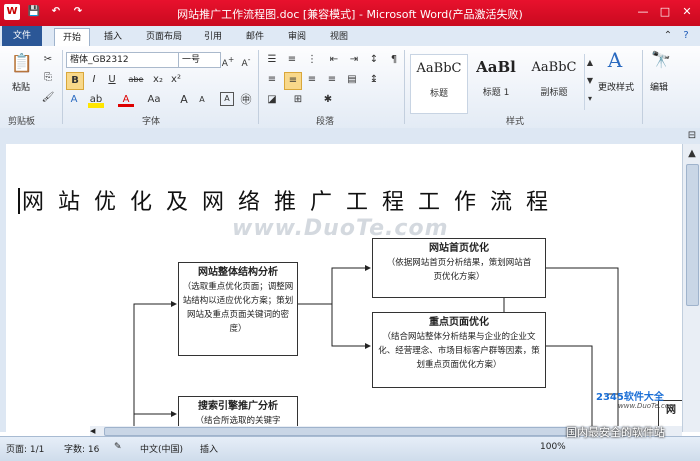 The height and width of the screenshot is (461, 700). Describe the element at coordinates (328, 100) in the screenshot. I see `asian-layout-icon: ✱` at that location.